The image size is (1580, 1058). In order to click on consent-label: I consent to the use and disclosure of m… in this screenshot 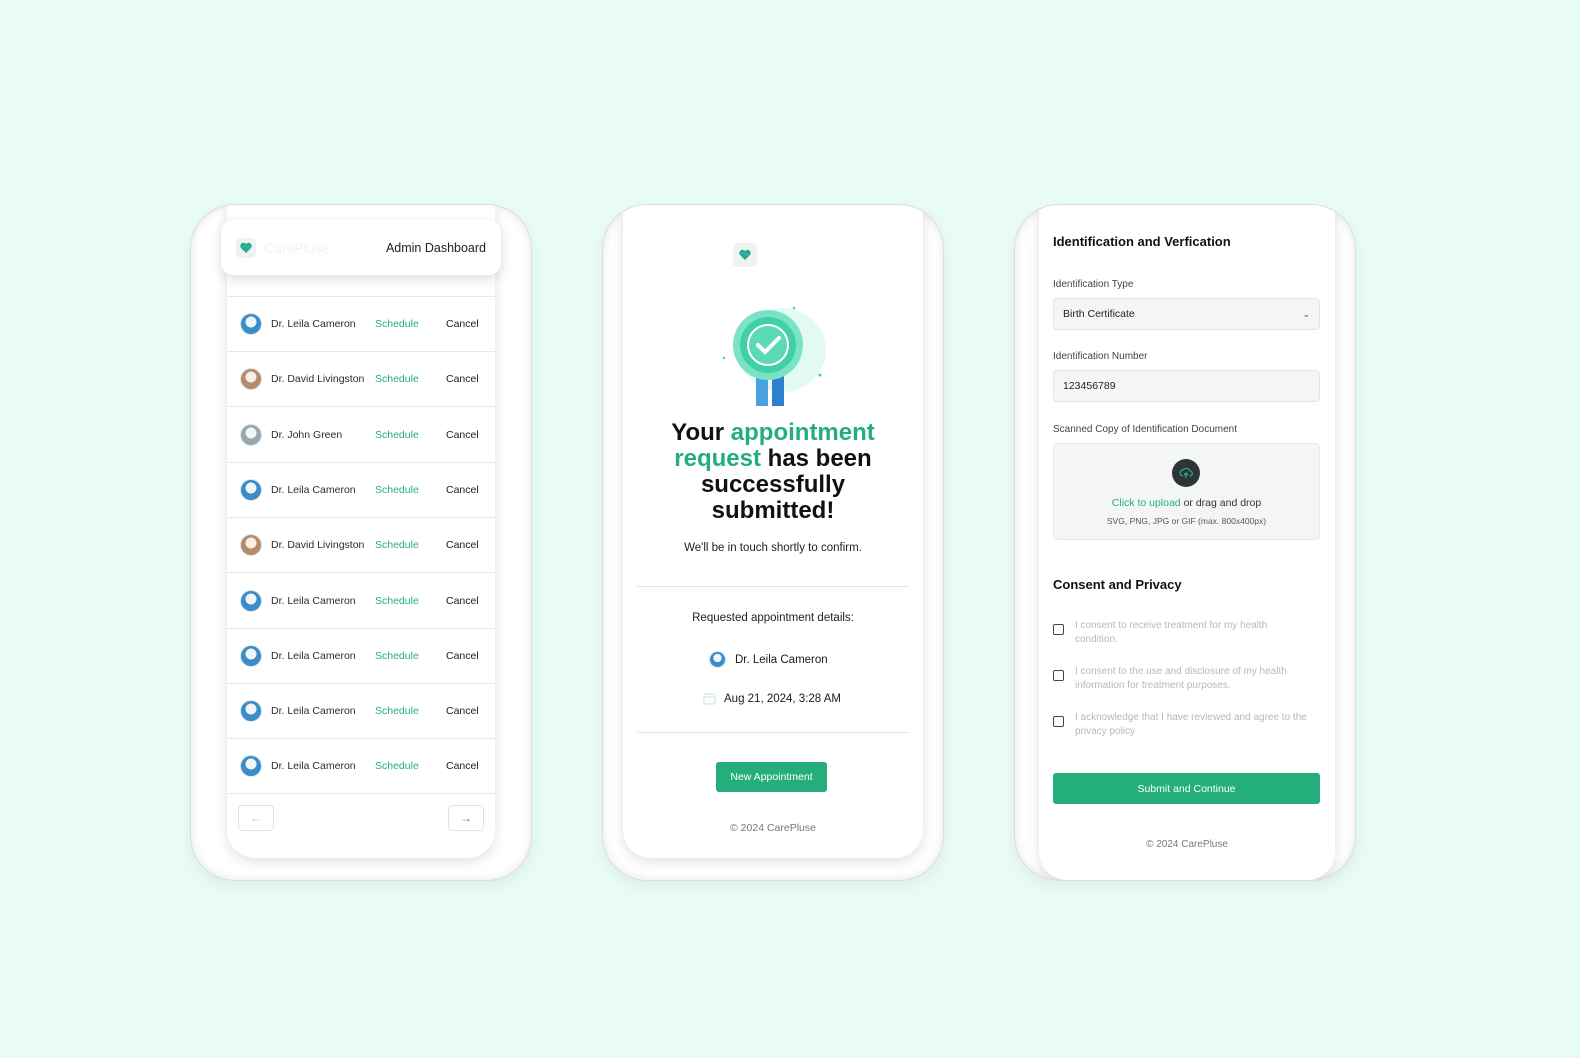, I will do `click(1181, 678)`.